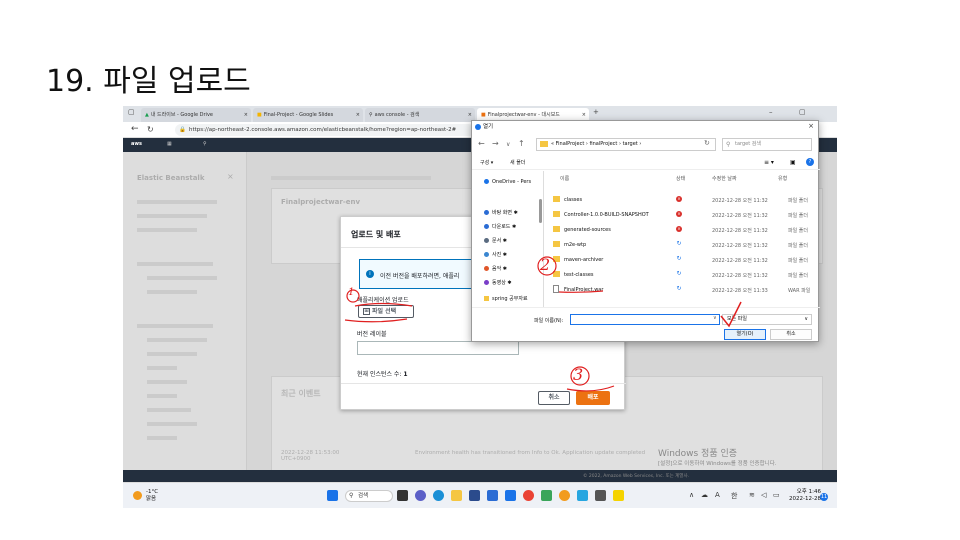  I want to click on kakaotalk-icon, so click(618, 495).